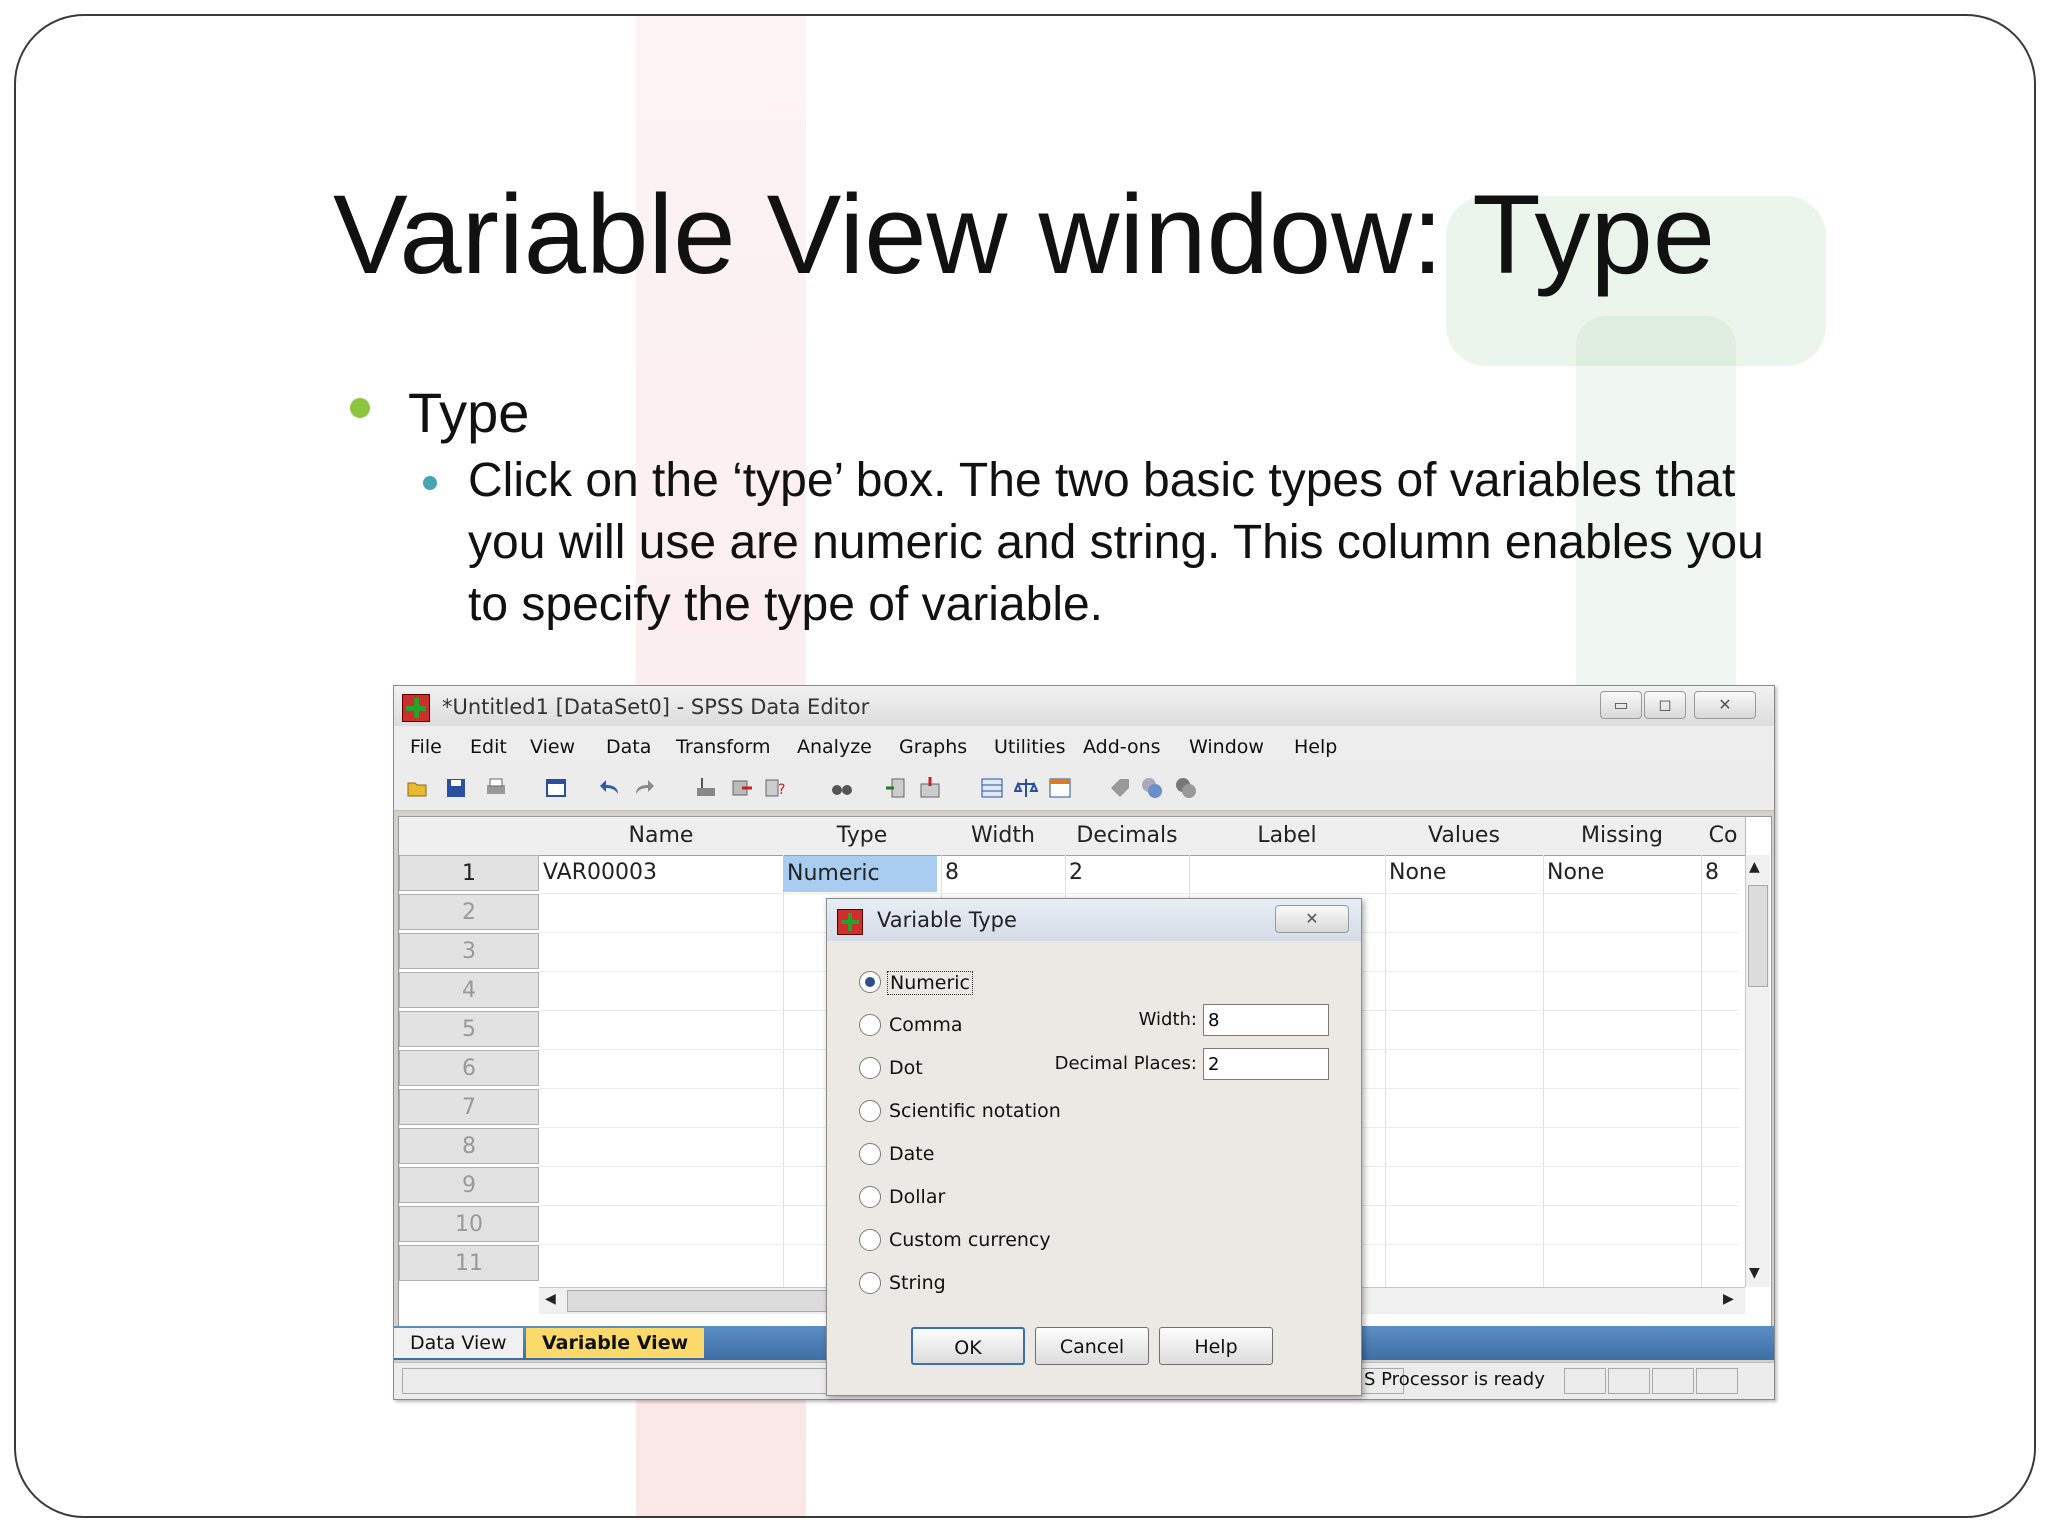 The height and width of the screenshot is (1536, 2048). I want to click on cell-name: VAR00003, so click(661, 873).